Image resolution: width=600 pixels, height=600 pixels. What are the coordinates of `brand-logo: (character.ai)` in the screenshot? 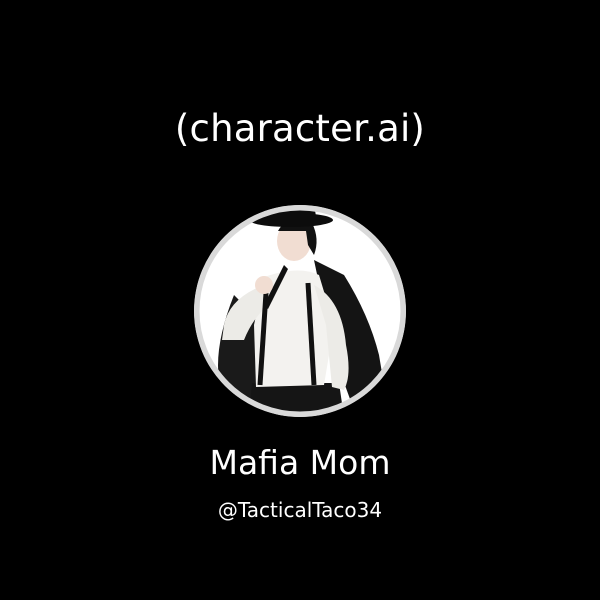 It's located at (300, 128).